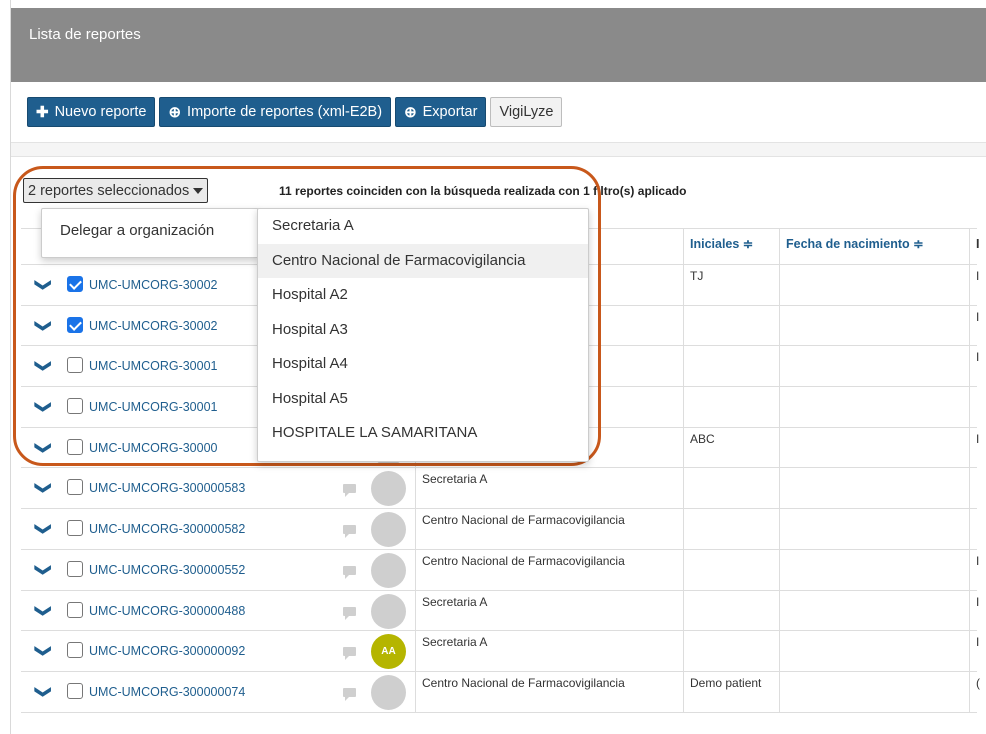 The width and height of the screenshot is (986, 734). I want to click on avatar: AA, so click(388, 652).